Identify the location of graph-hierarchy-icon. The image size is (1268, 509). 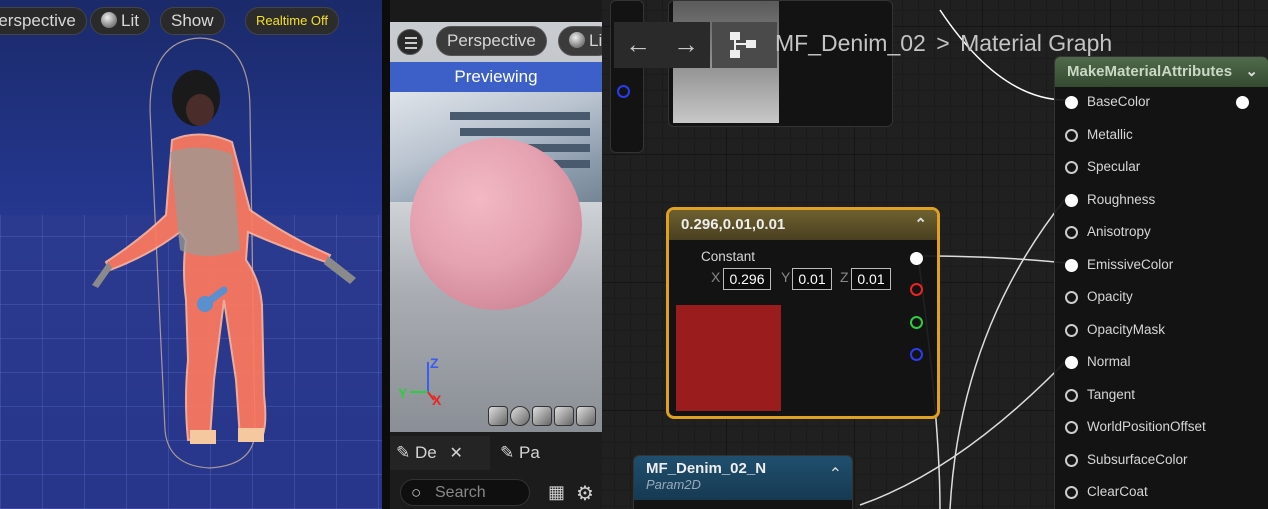
(744, 45).